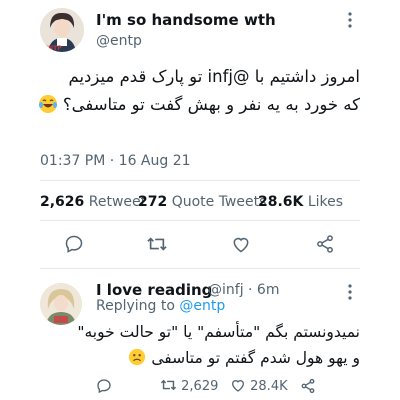 The height and width of the screenshot is (400, 400). I want to click on author-avatar: ENTP, so click(62, 30).